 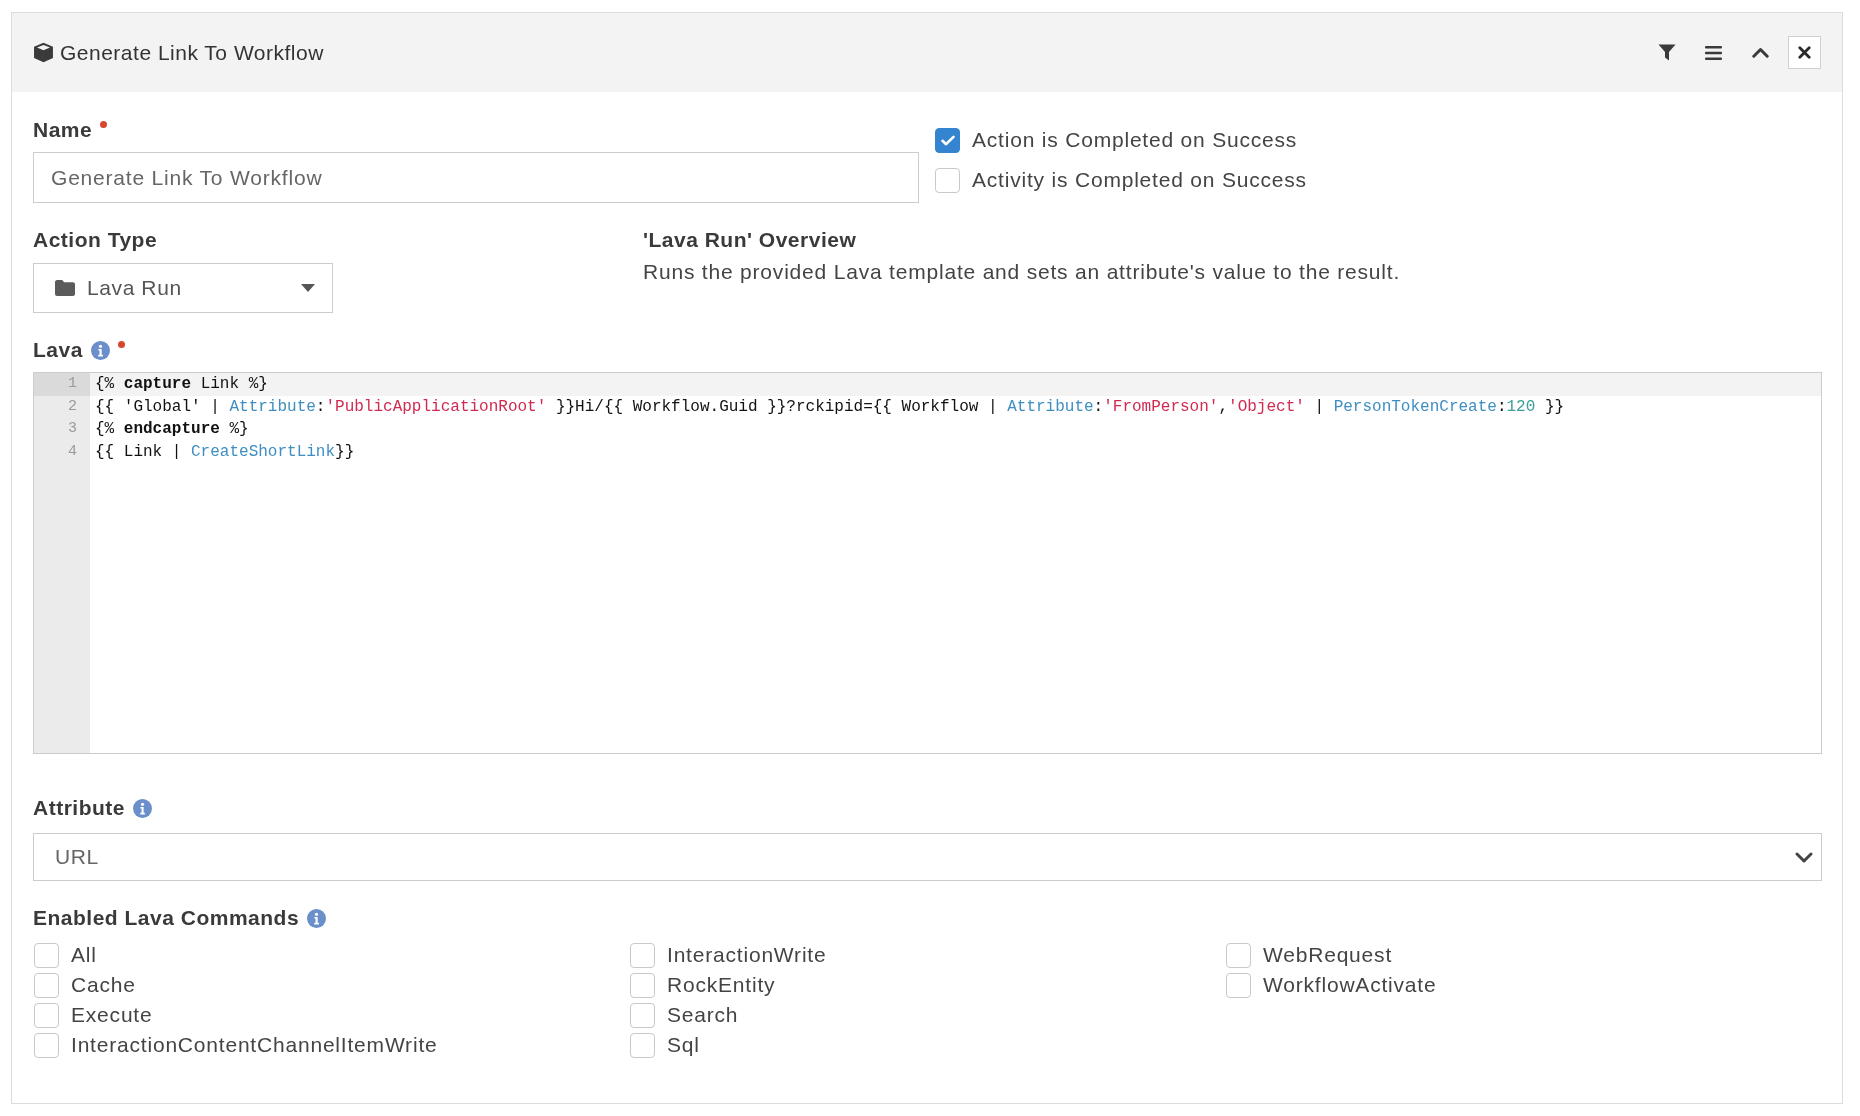 What do you see at coordinates (58, 350) in the screenshot?
I see `field-label: Lava` at bounding box center [58, 350].